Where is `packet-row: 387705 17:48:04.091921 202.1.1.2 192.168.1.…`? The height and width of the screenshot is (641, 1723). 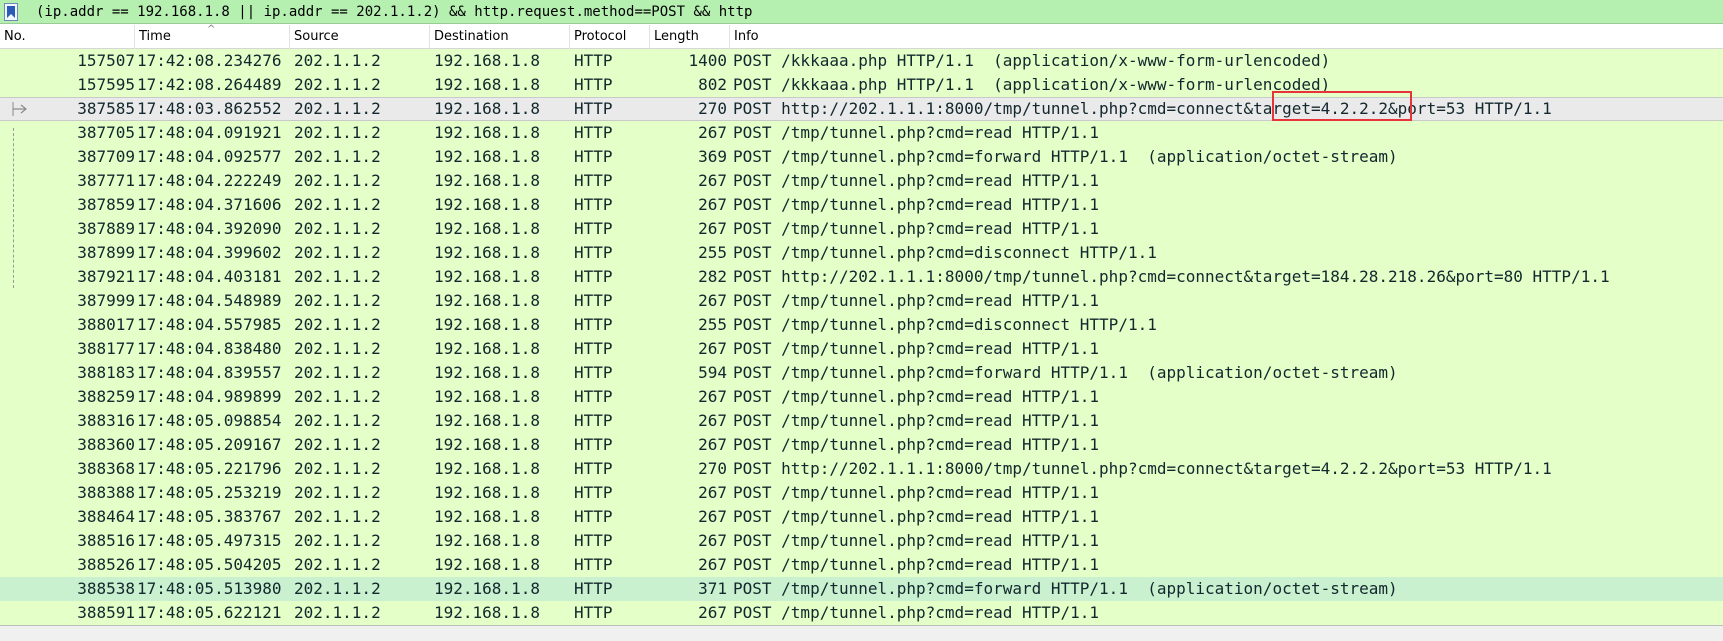 packet-row: 387705 17:48:04.091921 202.1.1.2 192.168.1.… is located at coordinates (861, 133).